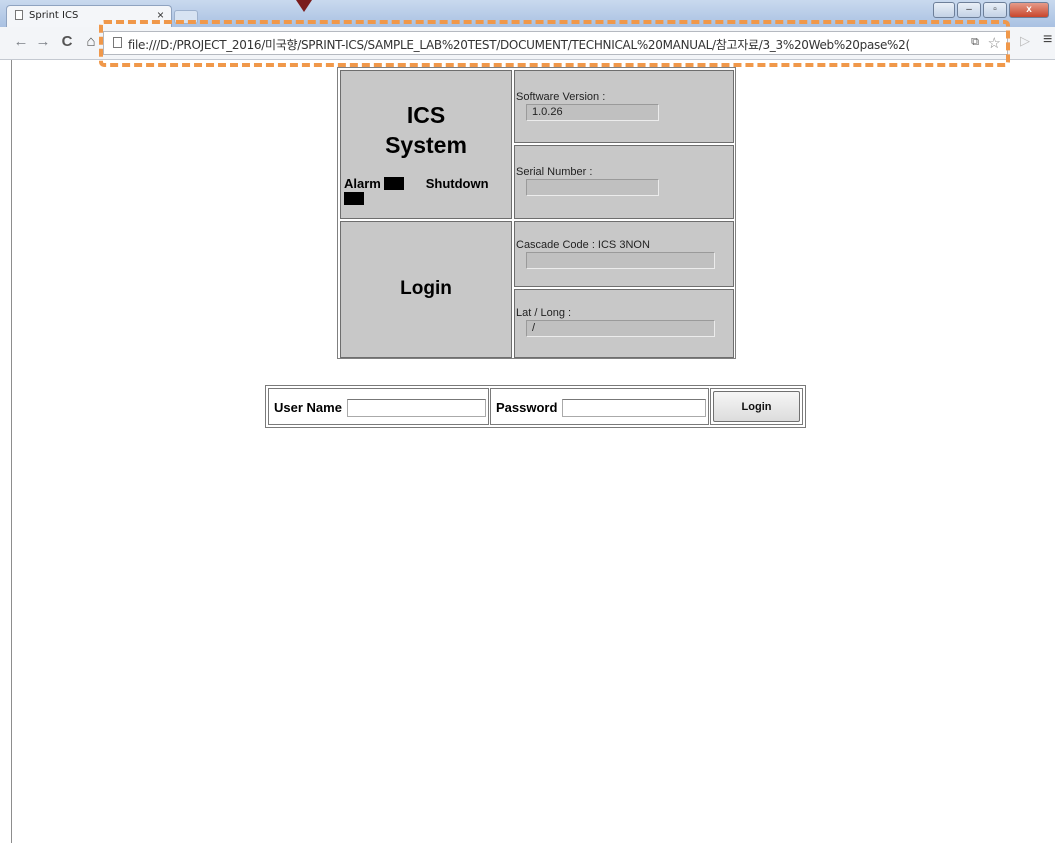  I want to click on ics-system-cell: ICS System Alarm Shutdown, so click(426, 144).